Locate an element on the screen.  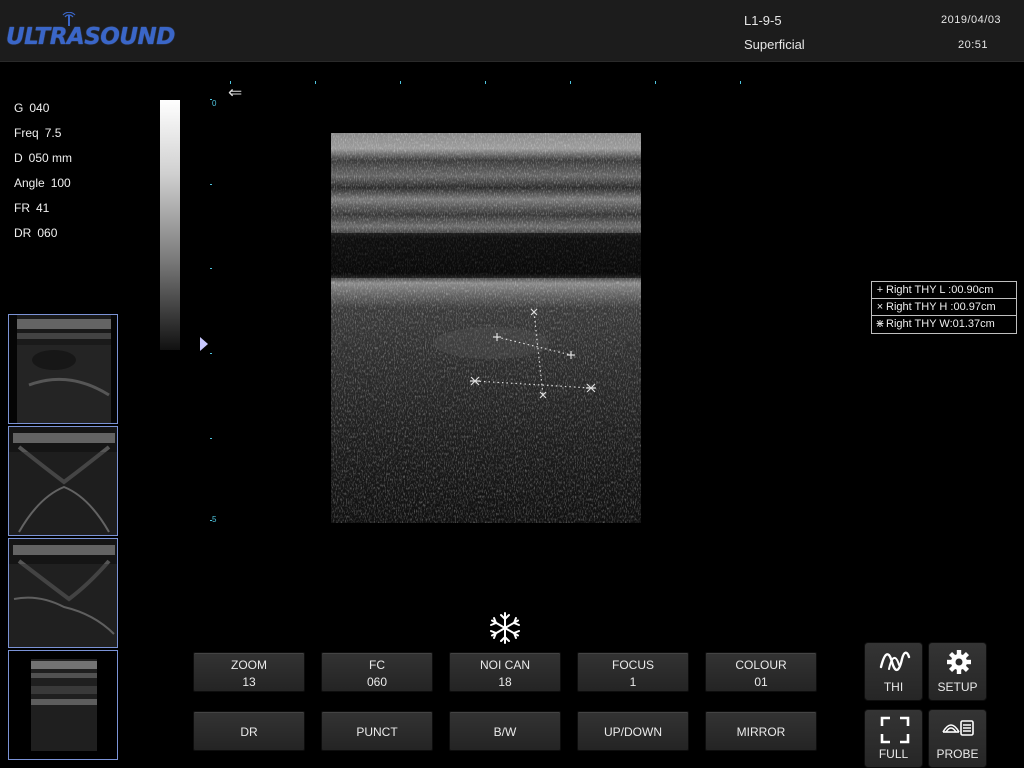
up-down-button: UP/DOWN is located at coordinates (633, 731).